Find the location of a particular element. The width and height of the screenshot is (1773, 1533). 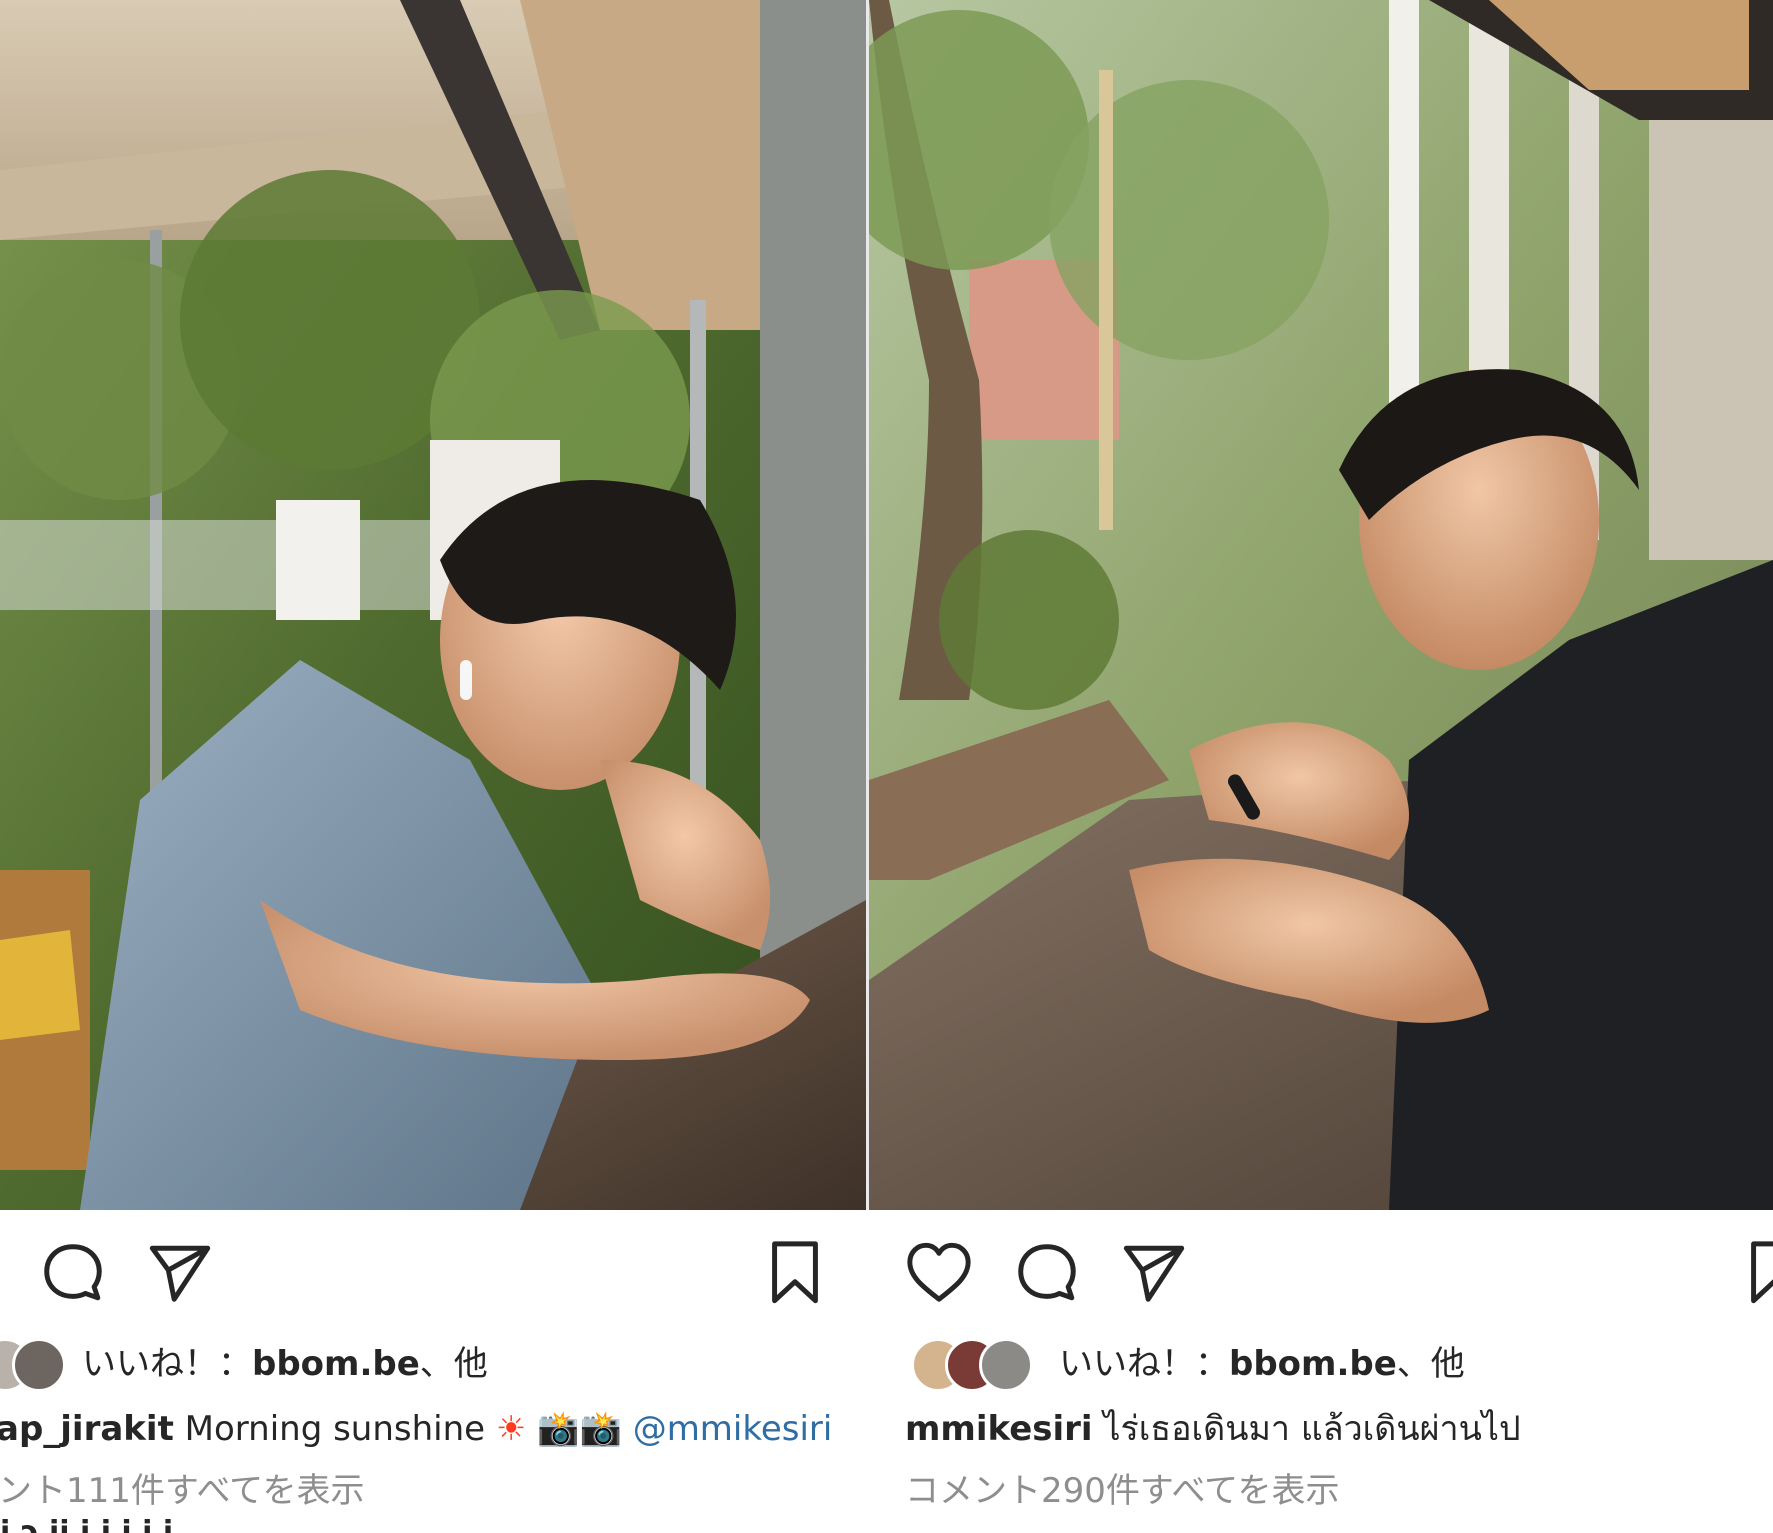

heart-icon is located at coordinates (939, 1273).